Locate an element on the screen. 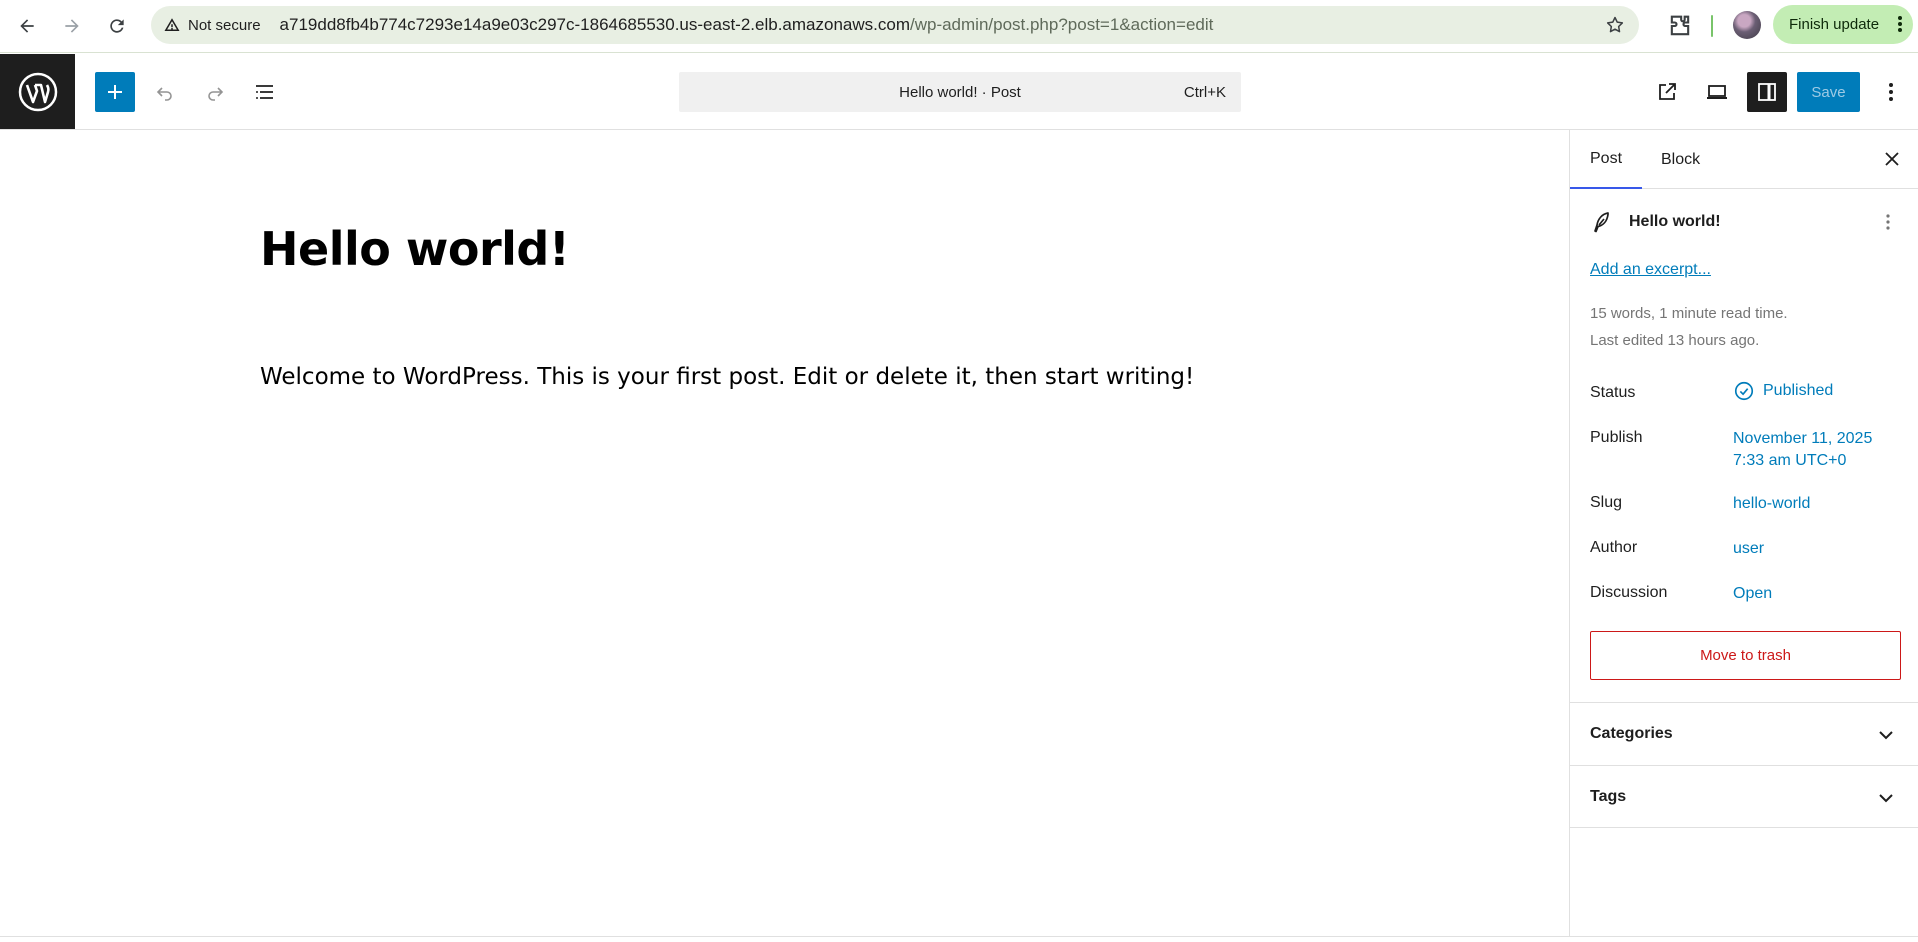 Image resolution: width=1918 pixels, height=942 pixels. bookmark-star-icon is located at coordinates (1615, 25).